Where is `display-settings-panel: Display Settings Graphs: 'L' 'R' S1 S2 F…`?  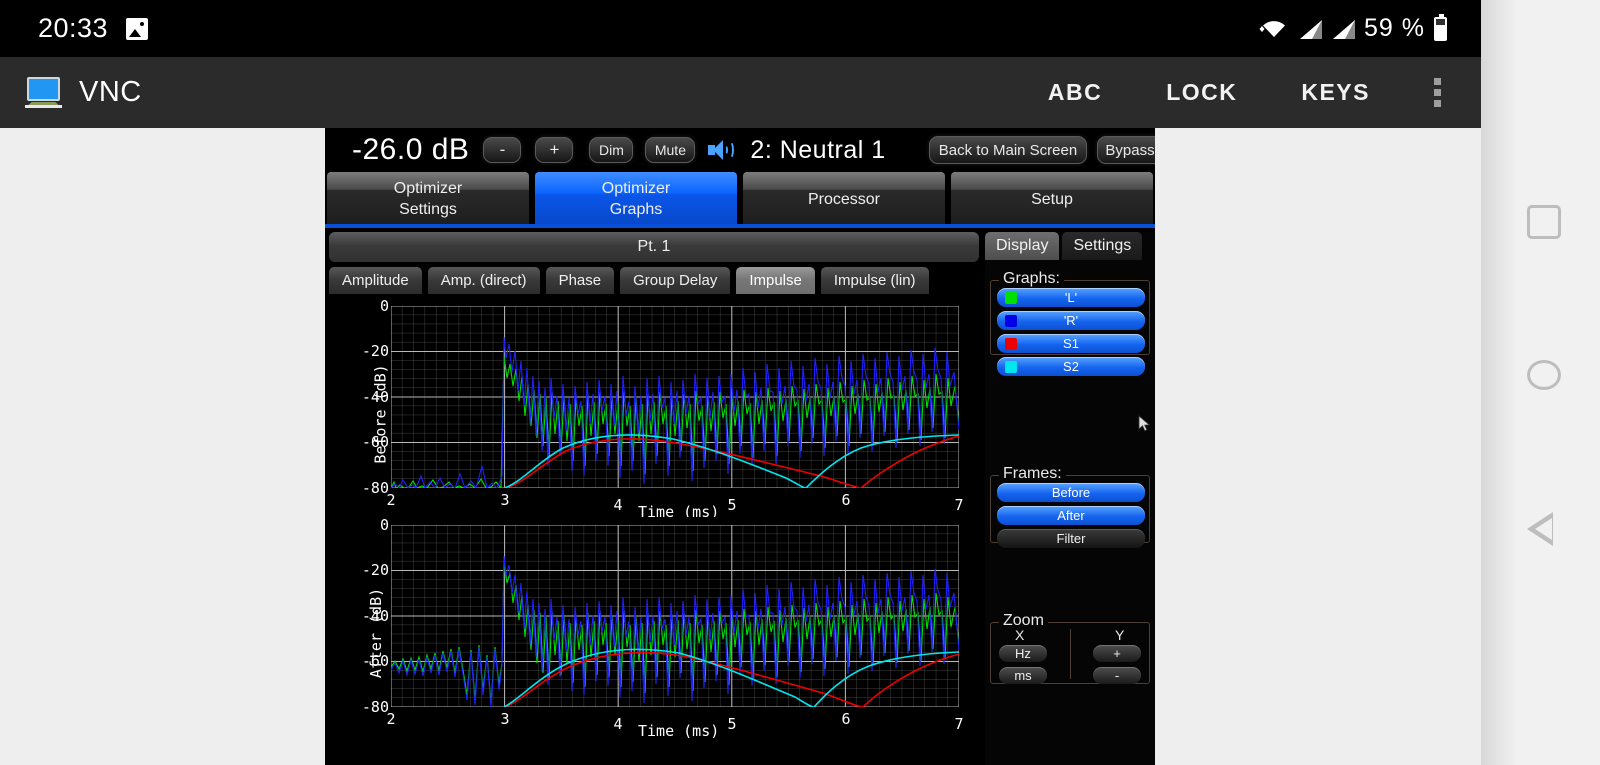
display-settings-panel: Display Settings Graphs: 'L' 'R' S1 S2 F… is located at coordinates (1070, 498).